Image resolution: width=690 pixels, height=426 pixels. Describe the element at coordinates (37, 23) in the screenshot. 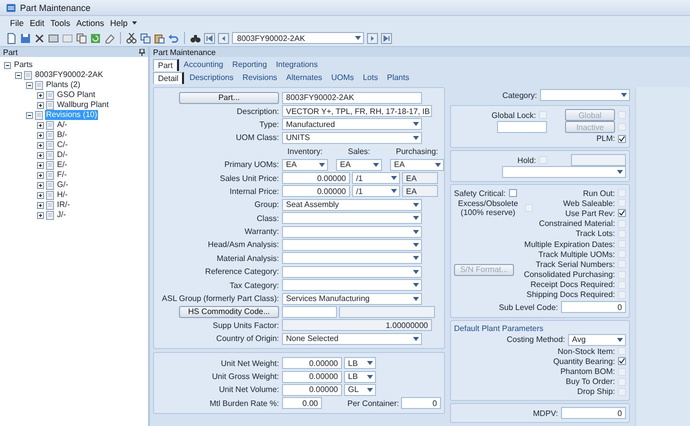

I see `menu-item: Edit` at that location.